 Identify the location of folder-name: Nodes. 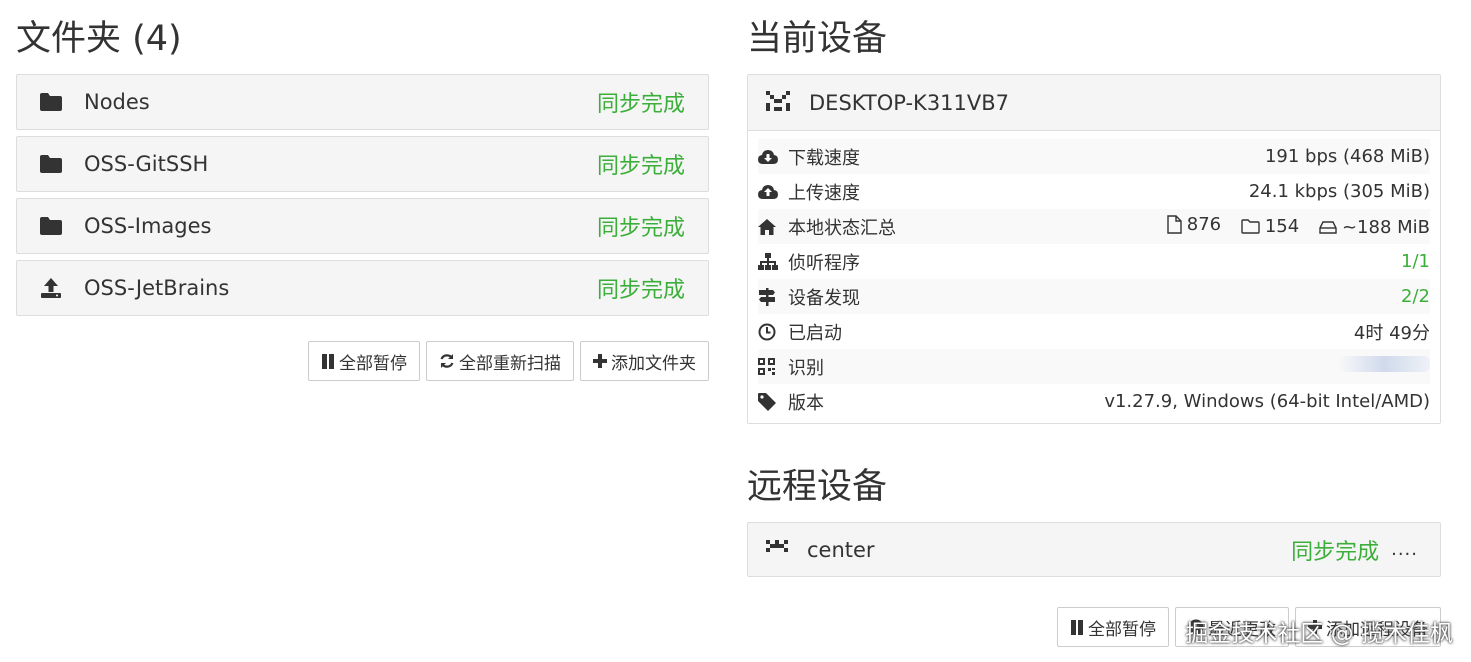
(117, 102).